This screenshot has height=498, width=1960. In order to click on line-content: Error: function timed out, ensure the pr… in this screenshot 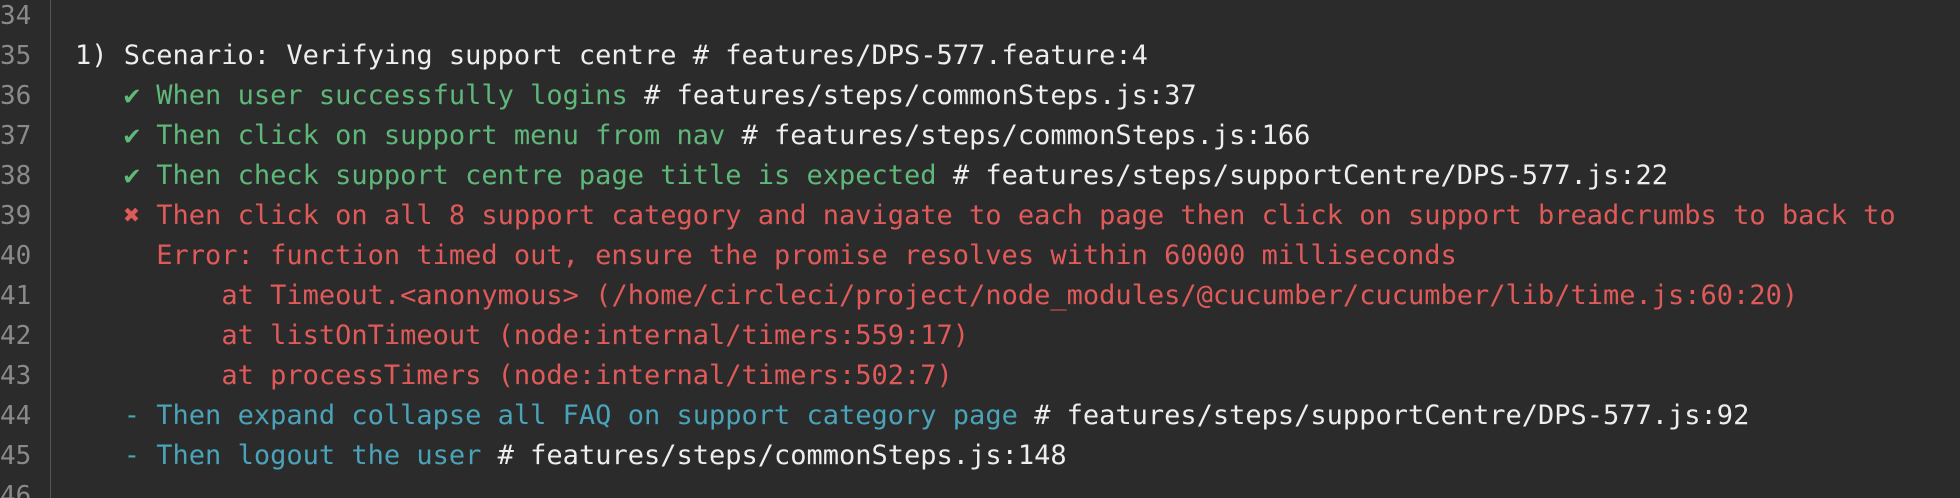, I will do `click(766, 256)`.